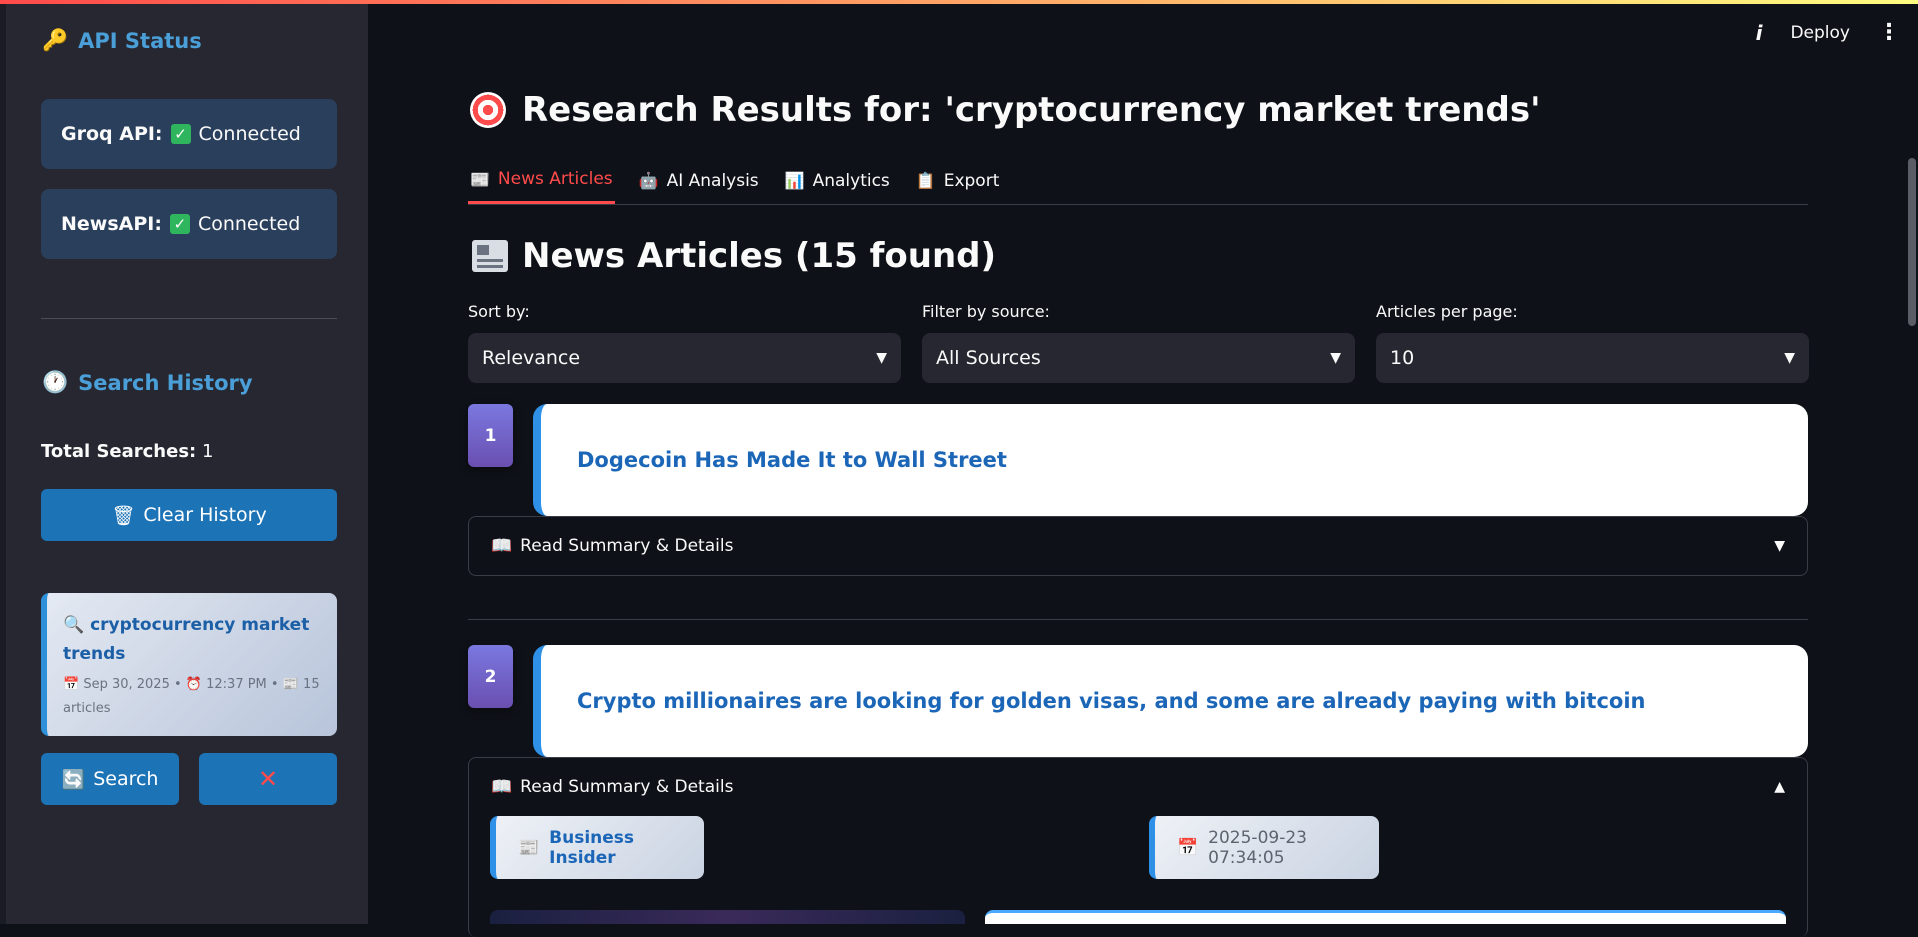 The height and width of the screenshot is (937, 1918). Describe the element at coordinates (74, 625) in the screenshot. I see `magnifier-icon: 🔍` at that location.